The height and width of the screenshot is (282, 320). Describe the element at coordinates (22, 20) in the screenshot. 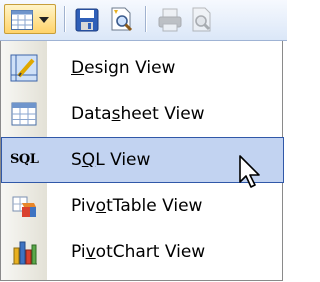

I see `datasheet-grid-icon` at that location.